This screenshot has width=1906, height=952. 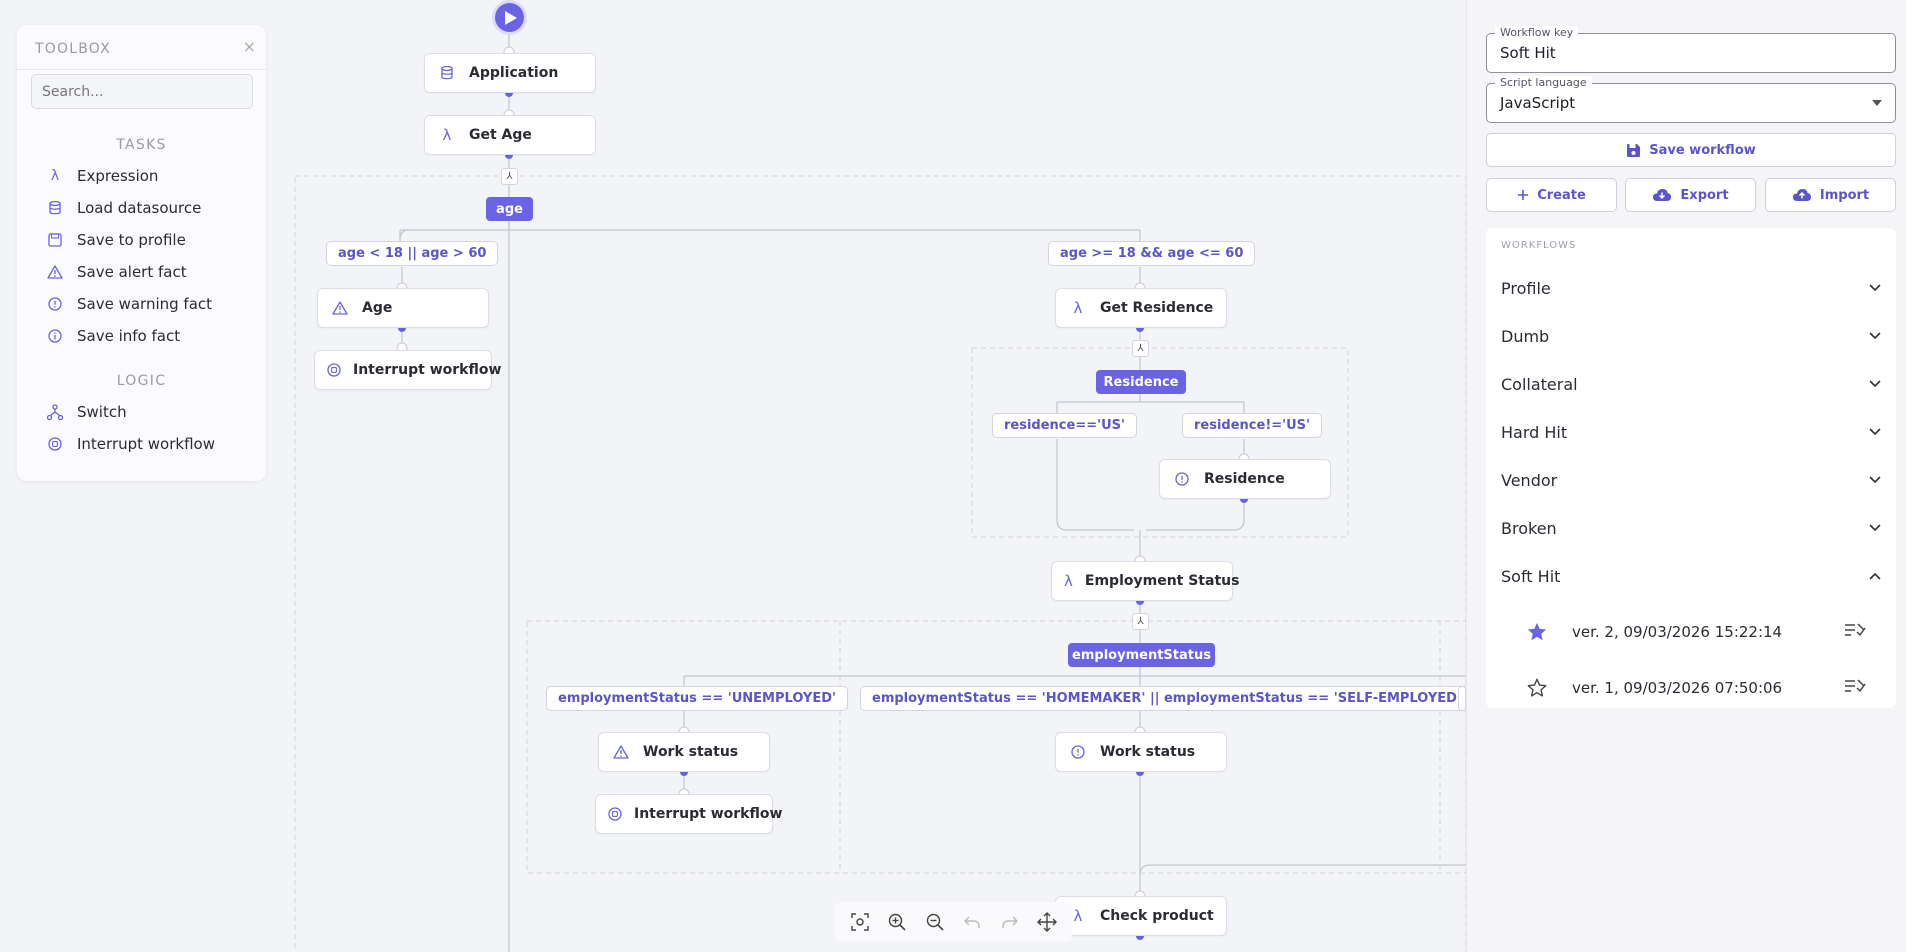 I want to click on star-outline-icon, so click(x=1538, y=688).